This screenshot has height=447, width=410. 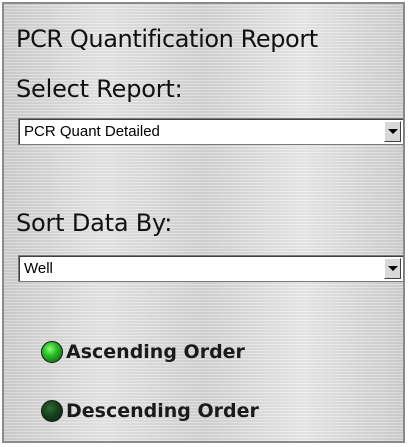 I want to click on sort-data-by-value: Well, so click(x=38, y=268).